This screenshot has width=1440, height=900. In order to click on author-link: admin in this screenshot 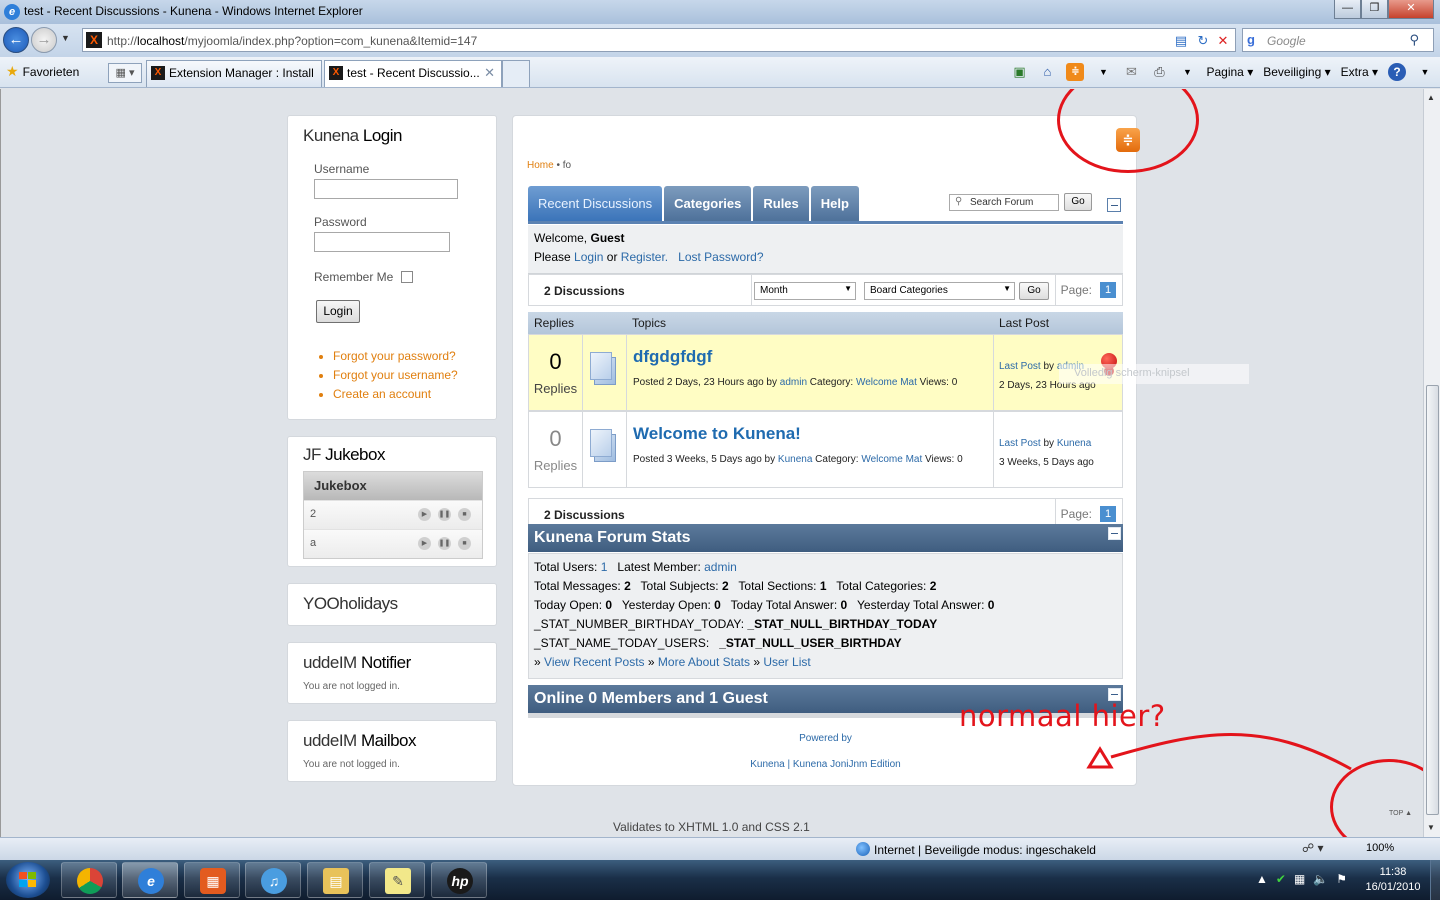, I will do `click(793, 382)`.